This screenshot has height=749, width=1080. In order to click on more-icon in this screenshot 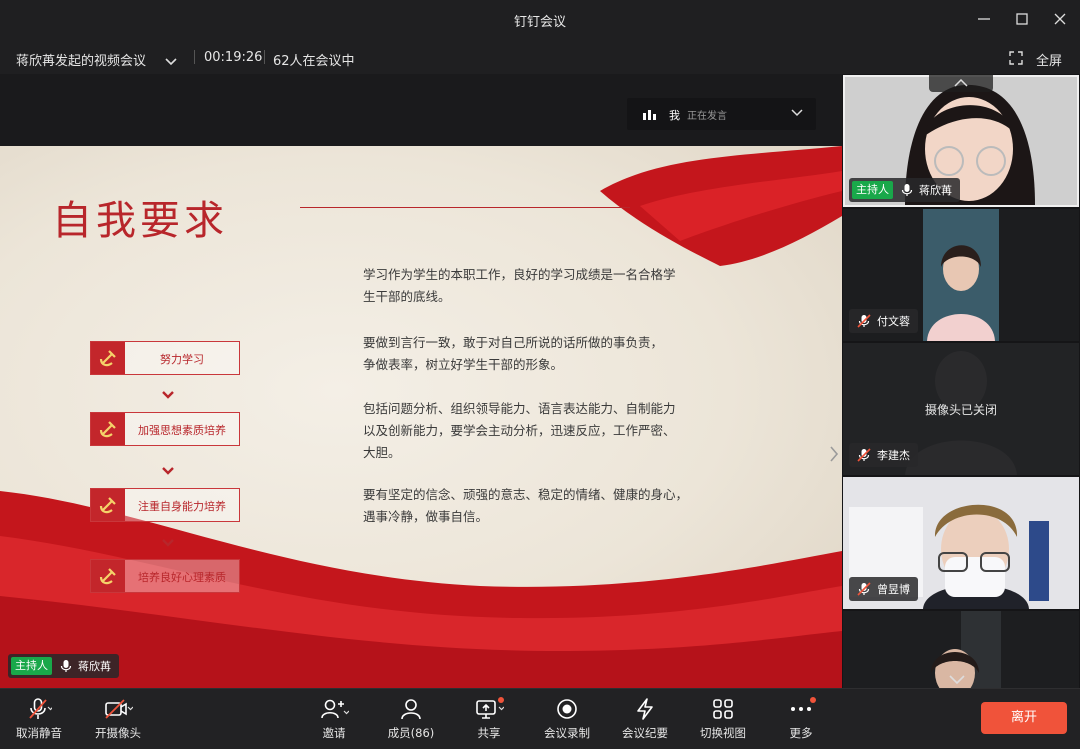, I will do `click(801, 709)`.